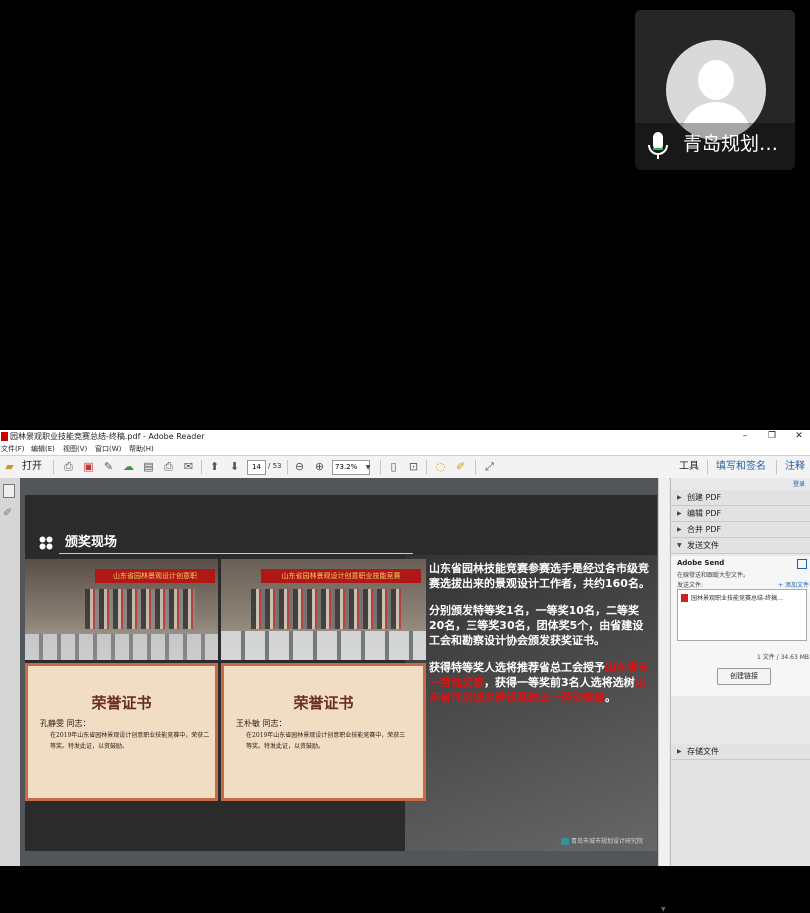 The width and height of the screenshot is (810, 913). I want to click on section-bullet-icon, so click(46, 543).